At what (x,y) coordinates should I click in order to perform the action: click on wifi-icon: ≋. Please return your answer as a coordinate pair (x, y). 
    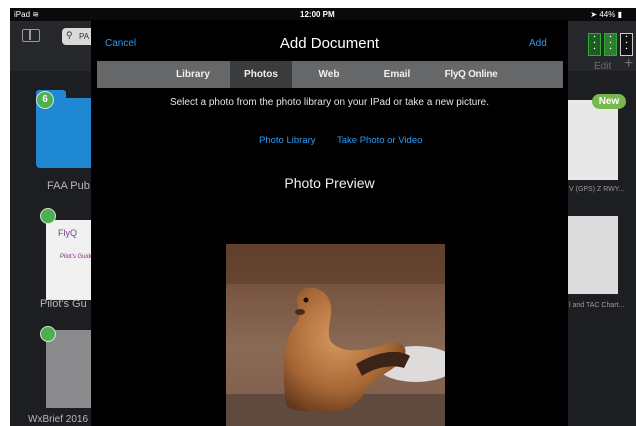
    Looking at the image, I should click on (35, 14).